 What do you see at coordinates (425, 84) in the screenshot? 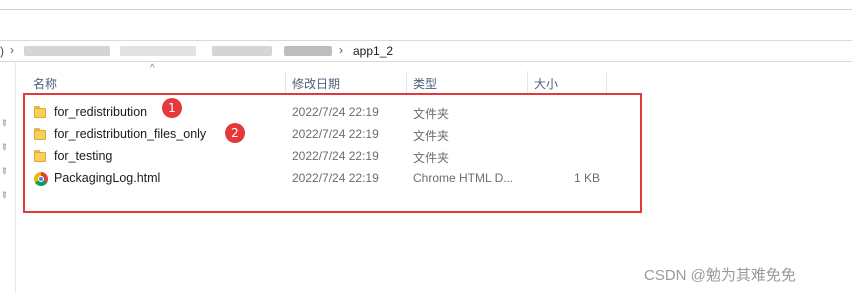
I see `column-header-type: 类型` at bounding box center [425, 84].